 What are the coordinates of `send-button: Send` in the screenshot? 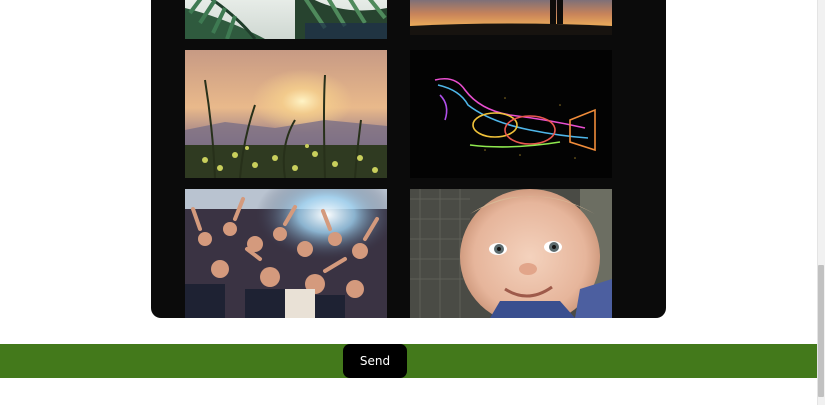 It's located at (375, 361).